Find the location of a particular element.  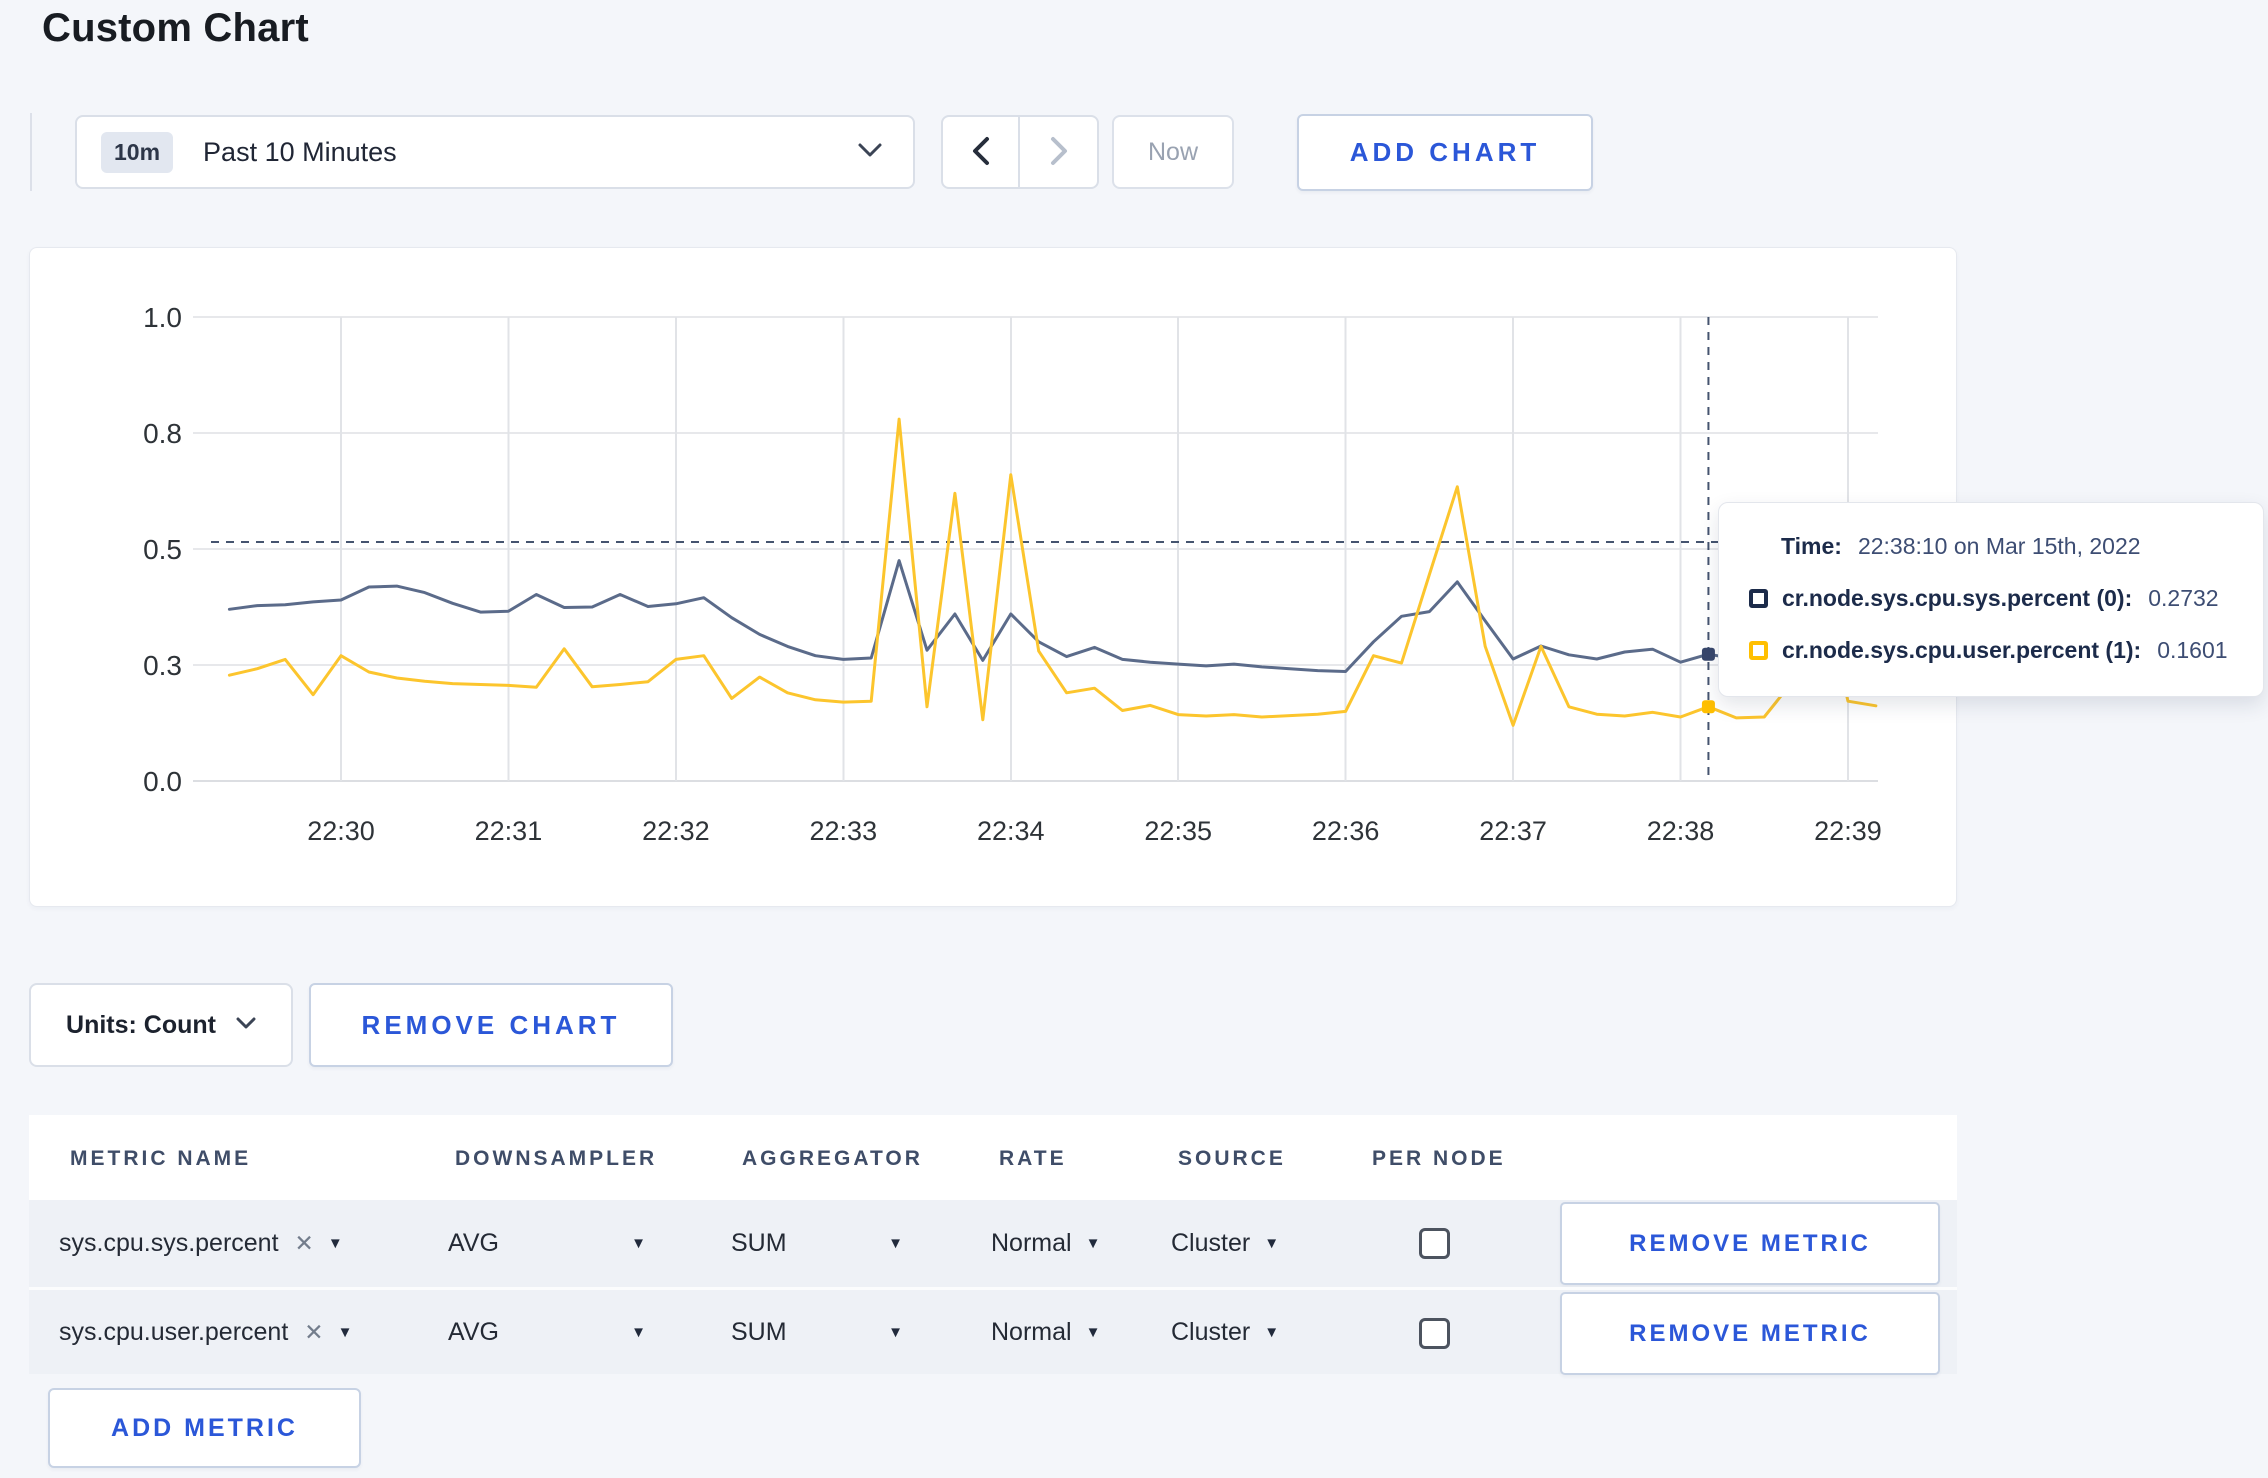

metric-name-select: sys.cpu.sys.percent ✕ ▼ is located at coordinates (201, 1243).